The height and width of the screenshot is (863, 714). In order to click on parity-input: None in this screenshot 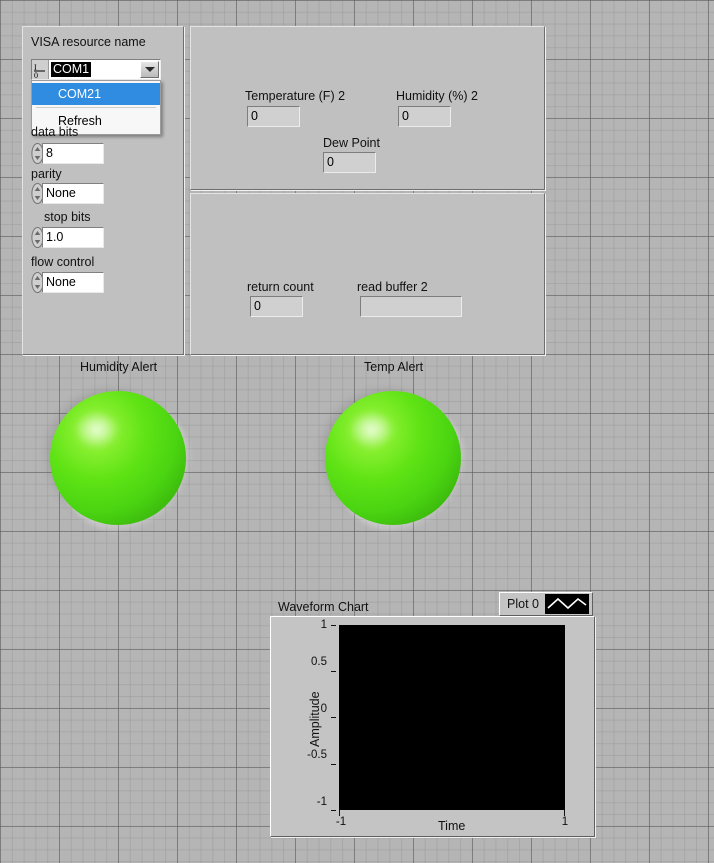, I will do `click(73, 193)`.